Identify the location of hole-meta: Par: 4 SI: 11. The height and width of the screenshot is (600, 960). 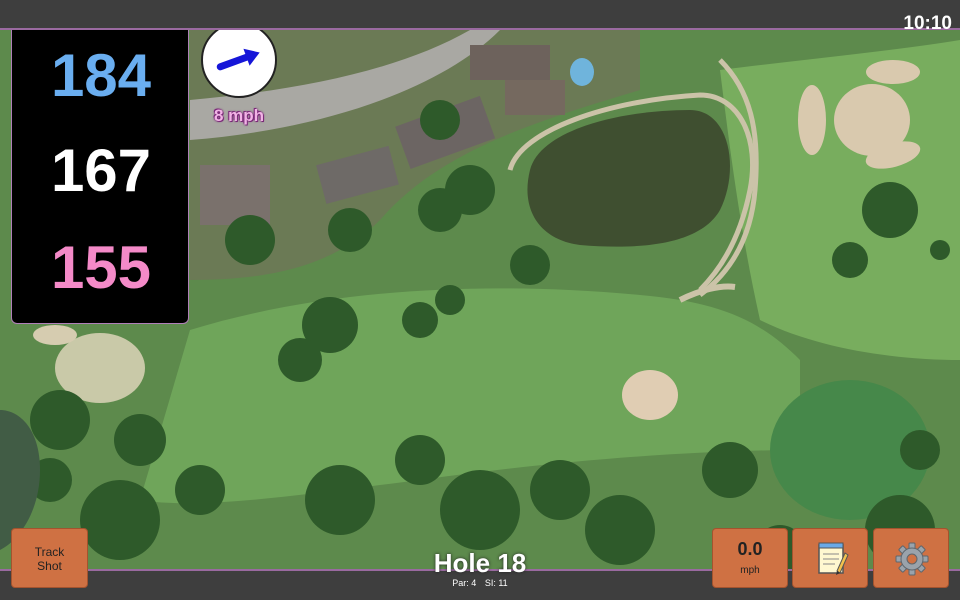
(480, 583).